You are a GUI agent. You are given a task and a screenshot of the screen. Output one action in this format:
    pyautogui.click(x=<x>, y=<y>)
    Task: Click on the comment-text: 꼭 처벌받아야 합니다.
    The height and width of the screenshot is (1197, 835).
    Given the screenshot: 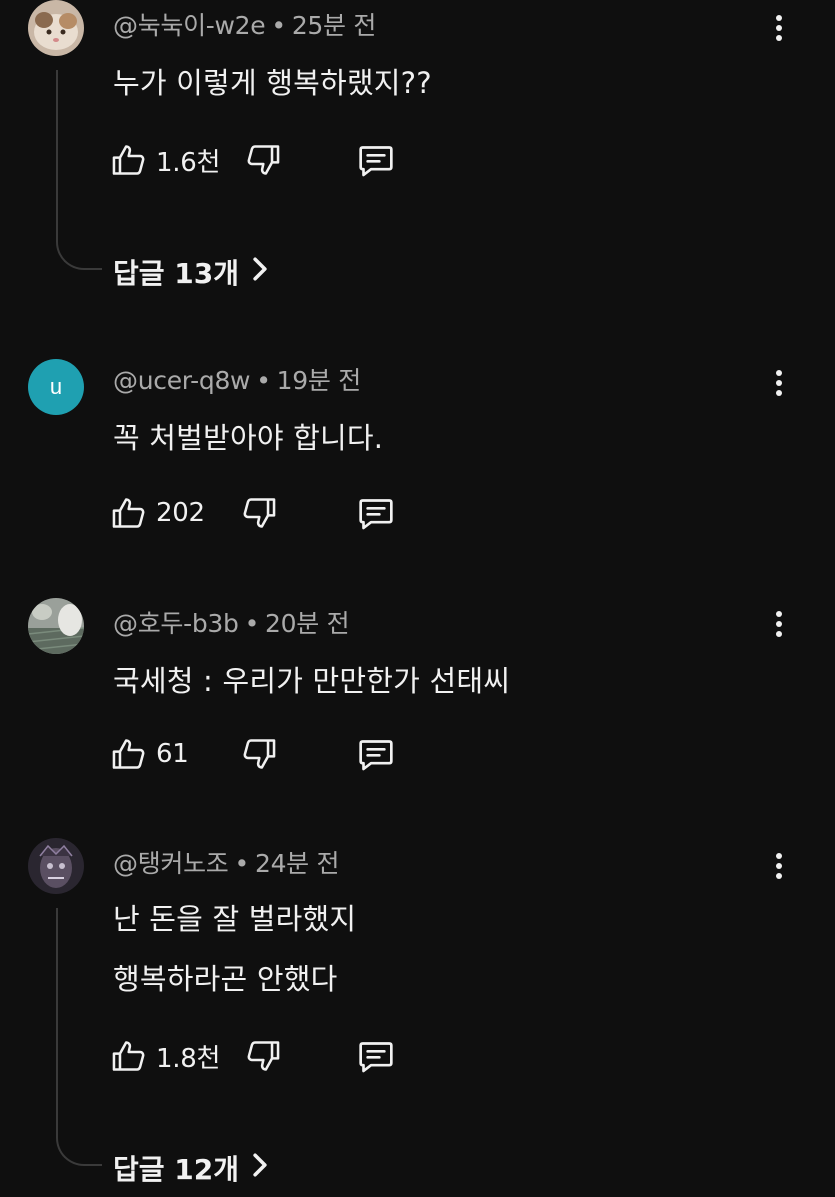 What is the action you would take?
    pyautogui.click(x=248, y=438)
    